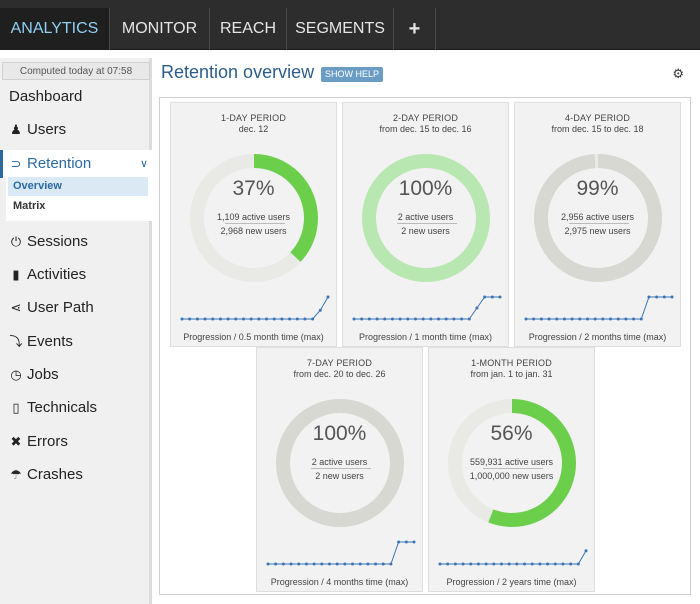 This screenshot has width=700, height=604. I want to click on progression-label: Progression / 1 month time (max), so click(425, 337).